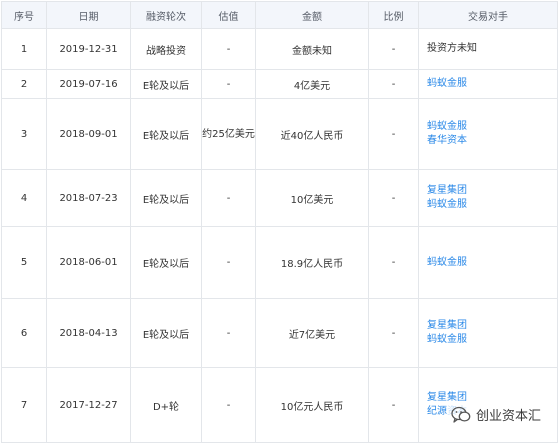  What do you see at coordinates (312, 405) in the screenshot?
I see `cell-amount: 10亿元人民币` at bounding box center [312, 405].